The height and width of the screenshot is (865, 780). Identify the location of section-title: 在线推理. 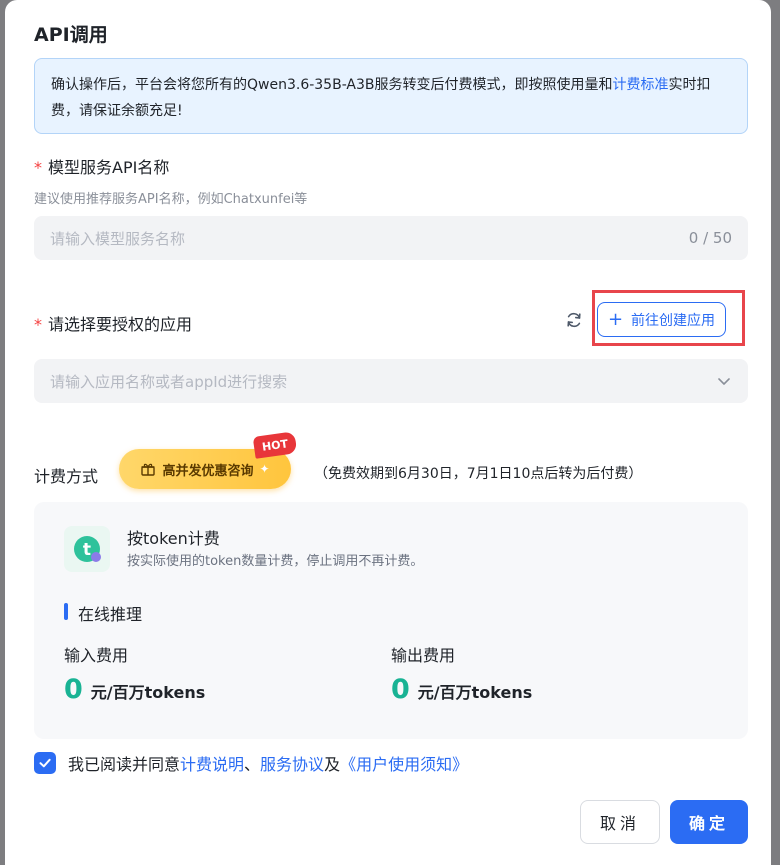
(110, 614).